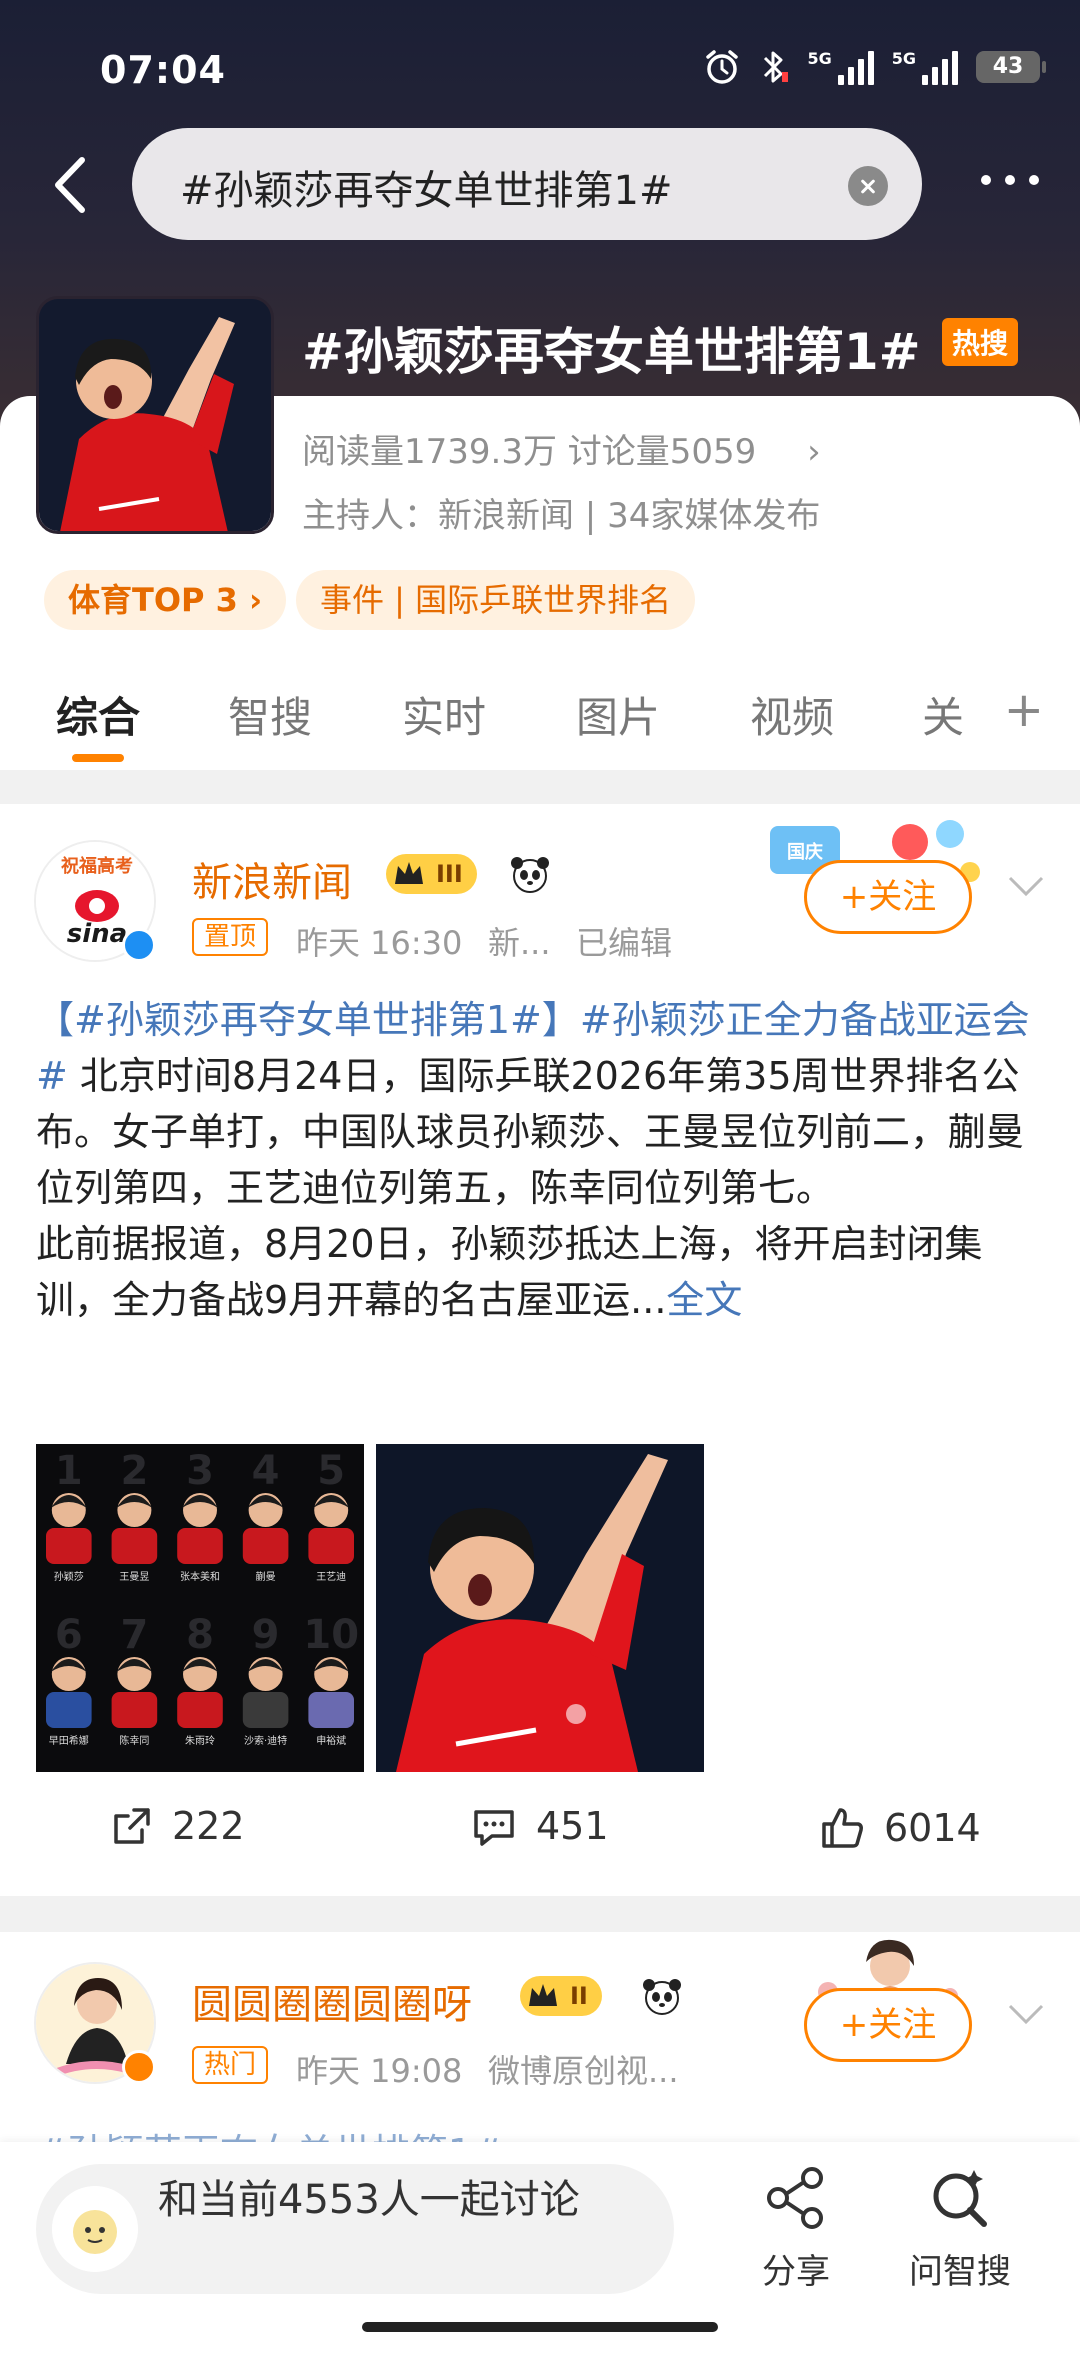  I want to click on vip-level: III, so click(449, 874).